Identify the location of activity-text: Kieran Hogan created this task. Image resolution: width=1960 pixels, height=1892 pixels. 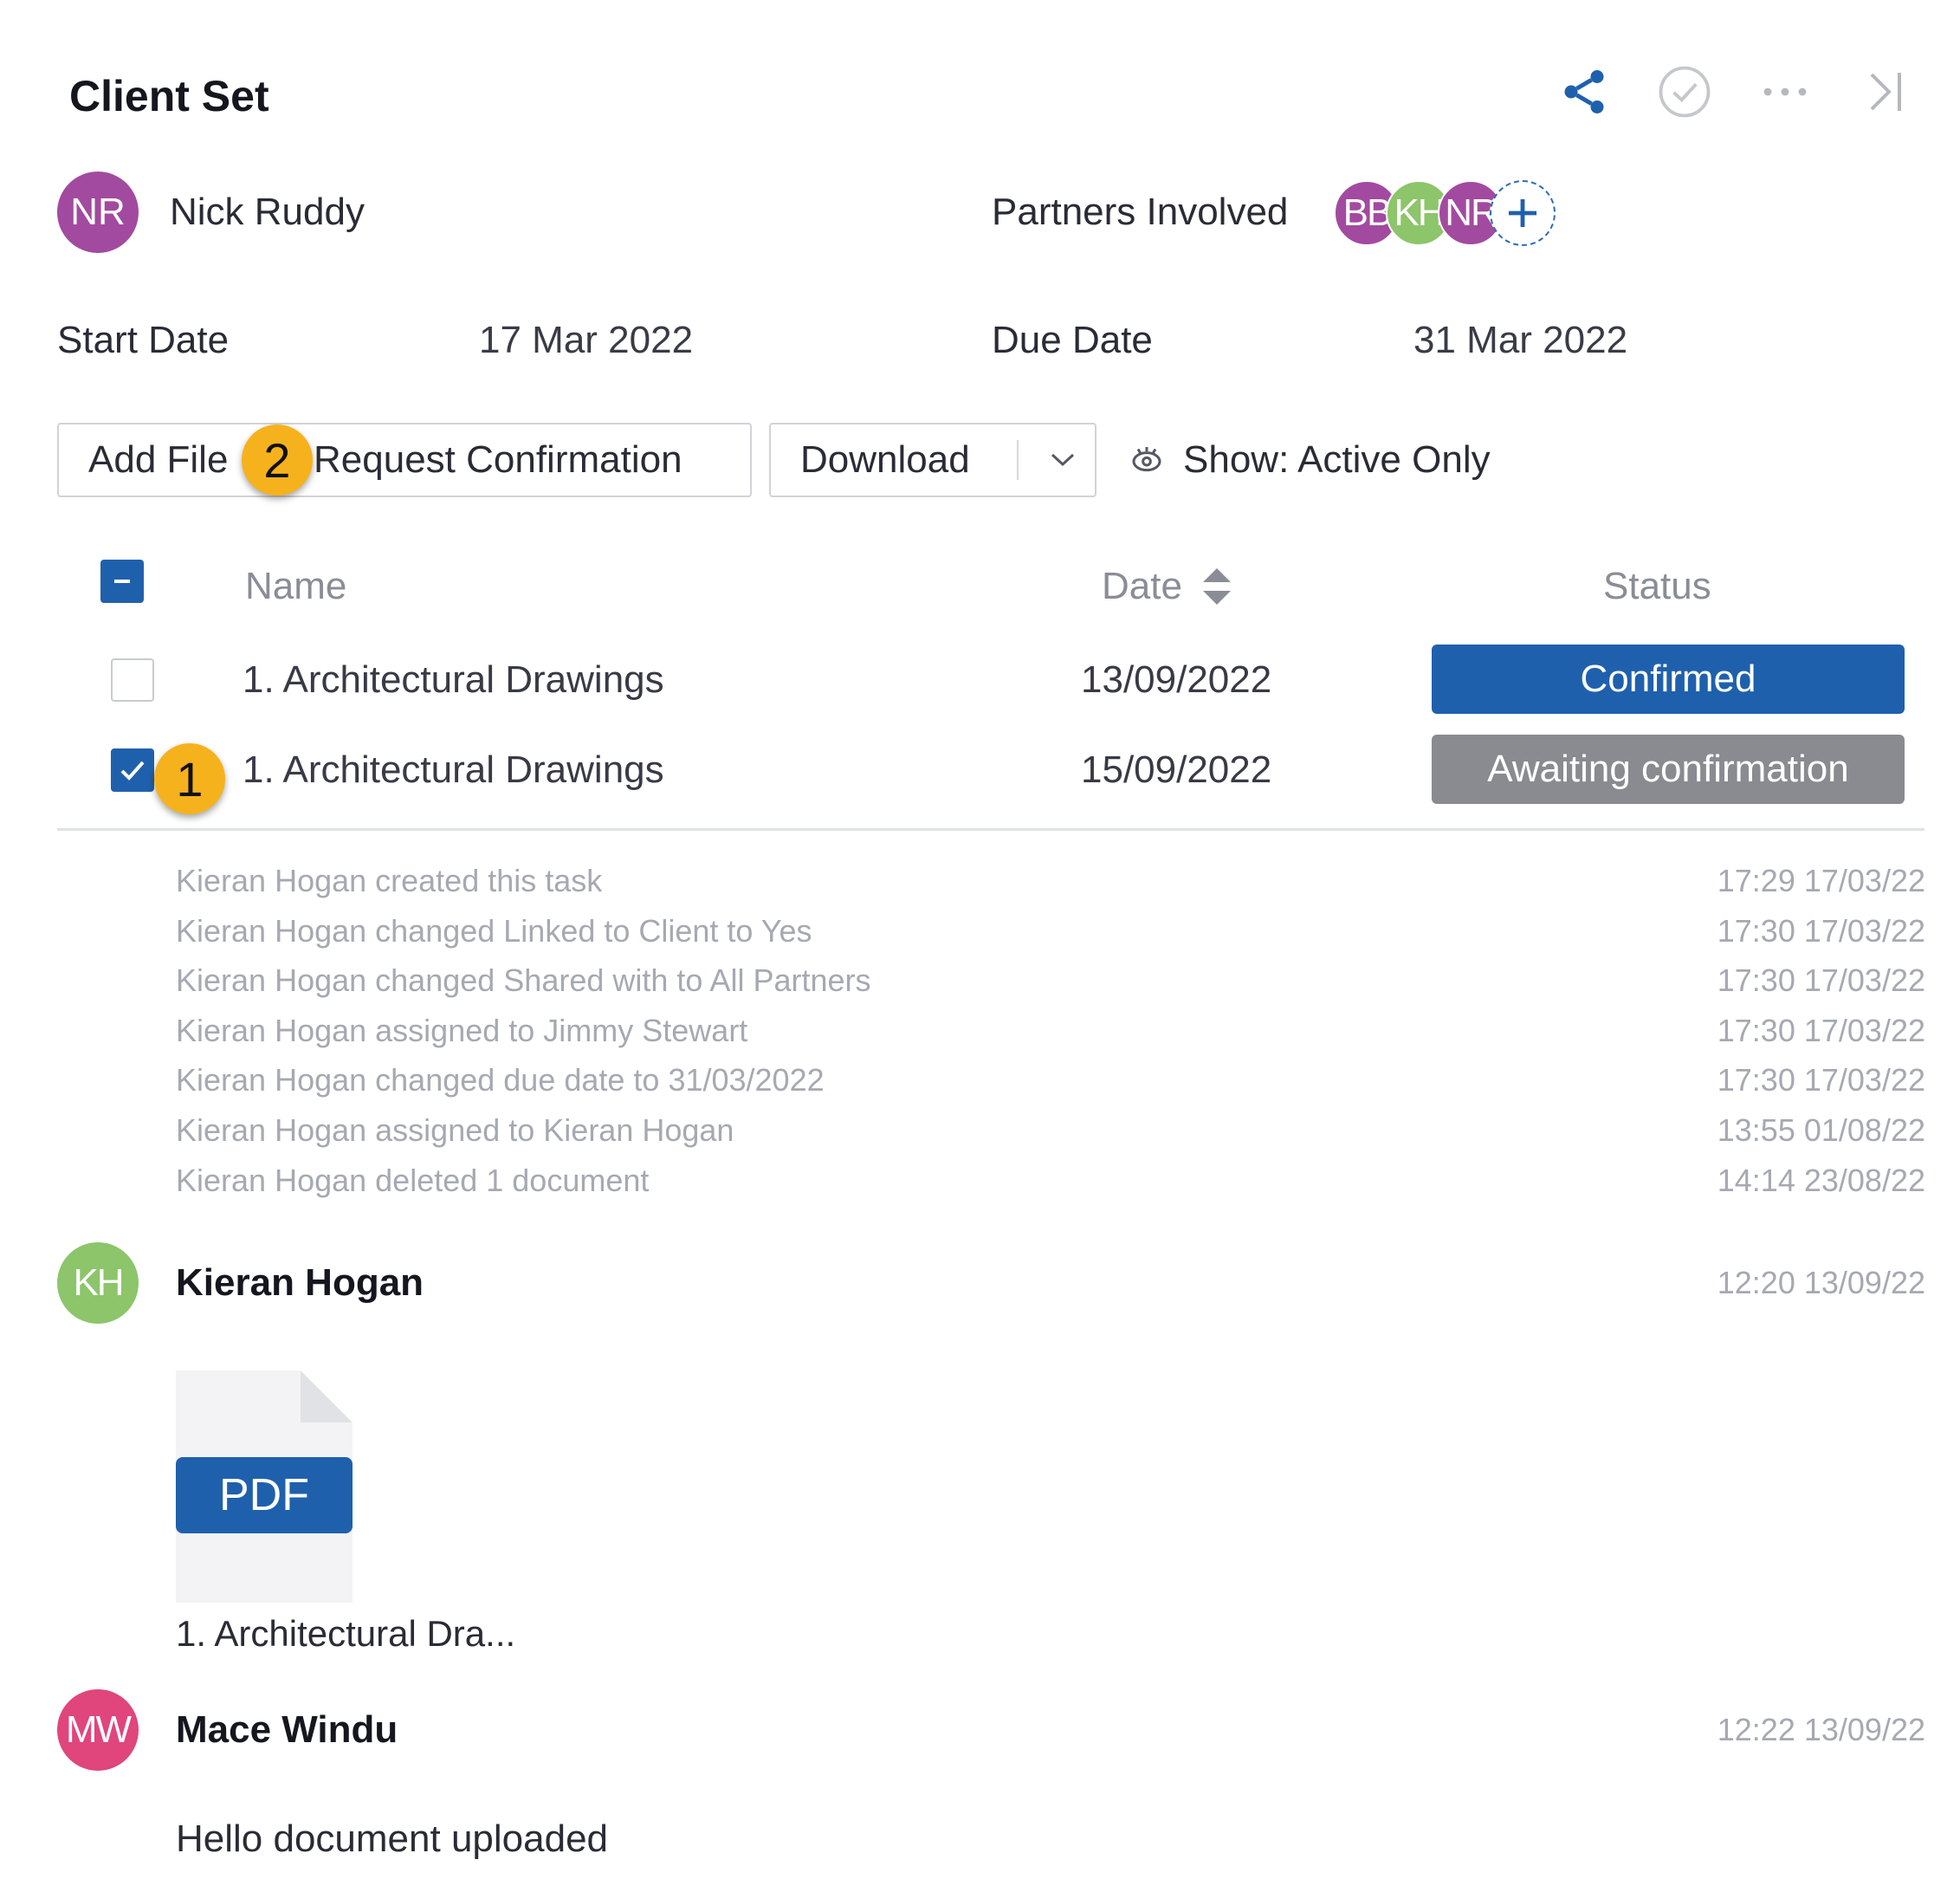
(389, 880).